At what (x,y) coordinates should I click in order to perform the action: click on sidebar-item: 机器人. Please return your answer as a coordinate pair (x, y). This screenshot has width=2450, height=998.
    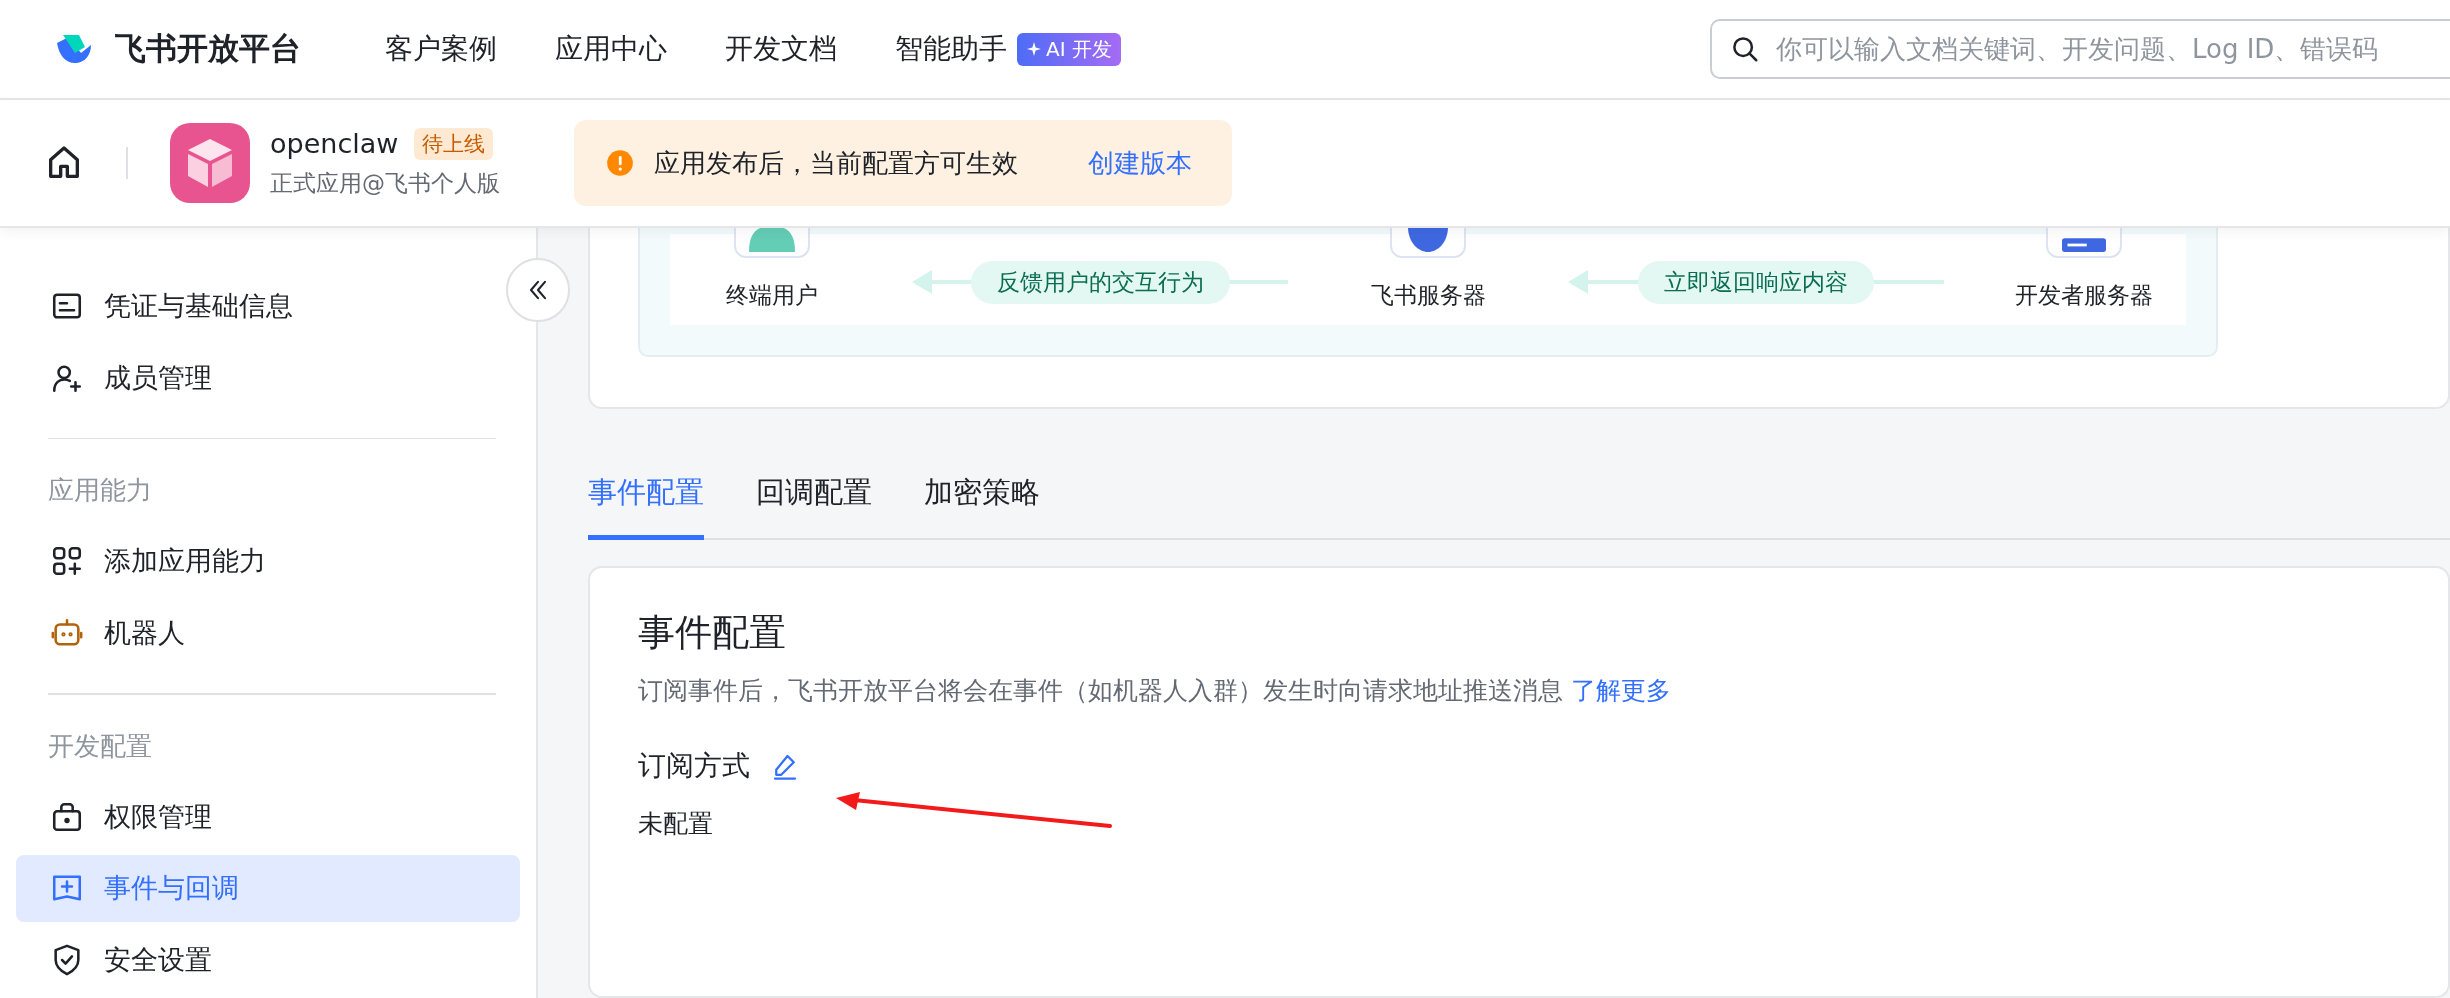
    Looking at the image, I should click on (108, 633).